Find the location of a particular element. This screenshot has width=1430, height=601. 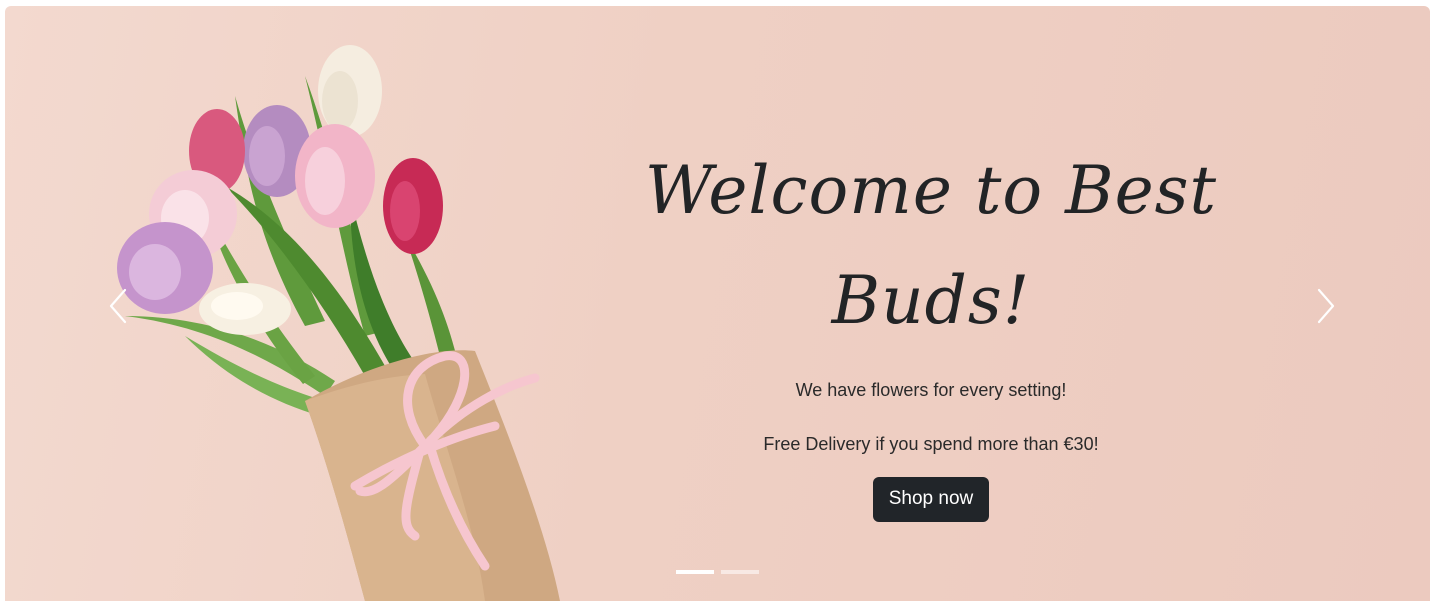

chevron-right-icon is located at coordinates (1326, 306).